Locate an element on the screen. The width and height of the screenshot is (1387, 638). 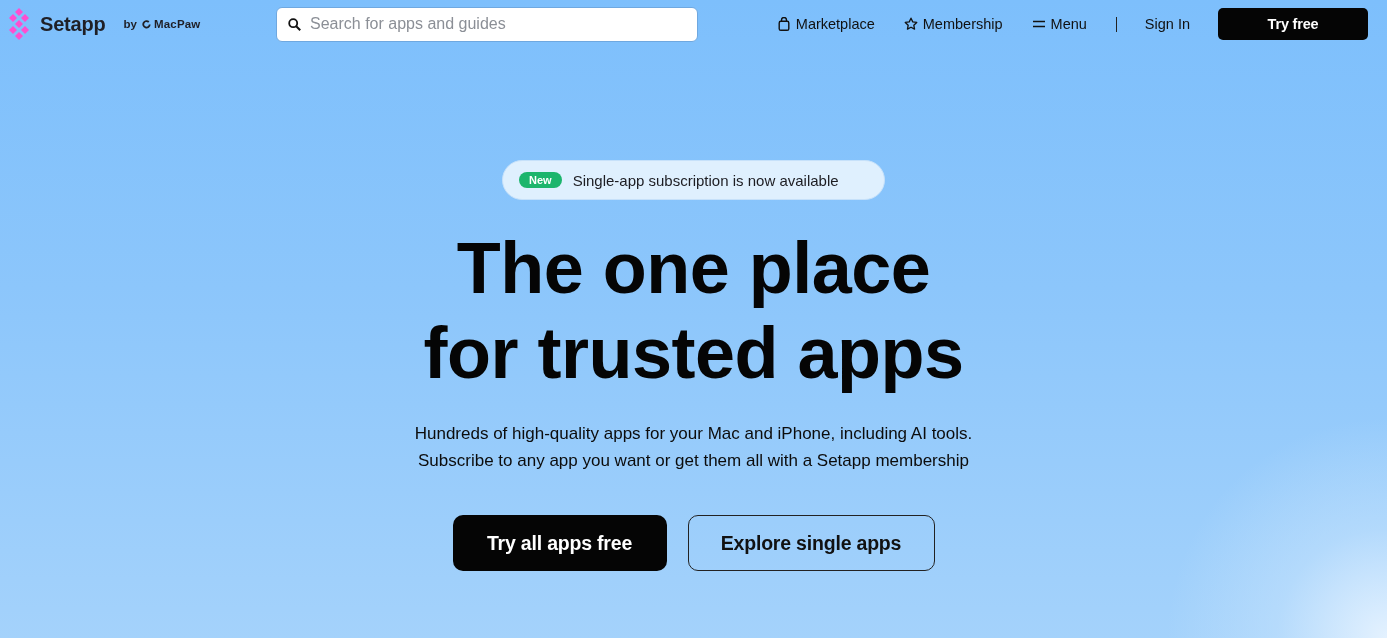
announcement-banner: New Single-app subscription is now available is located at coordinates (693, 180).